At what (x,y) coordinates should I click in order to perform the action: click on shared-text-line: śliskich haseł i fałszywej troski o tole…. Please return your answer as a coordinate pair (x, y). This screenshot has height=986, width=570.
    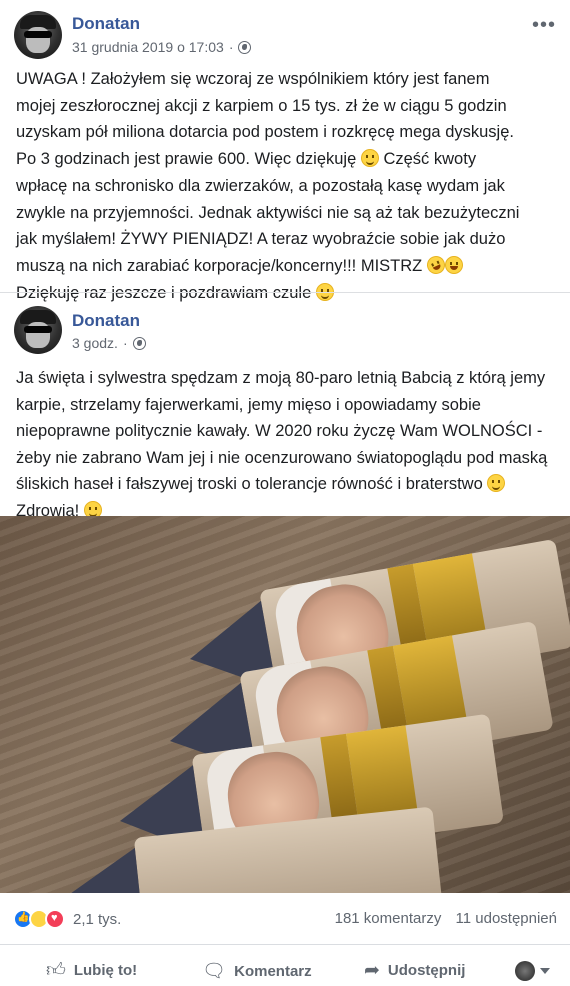
    Looking at the image, I should click on (249, 484).